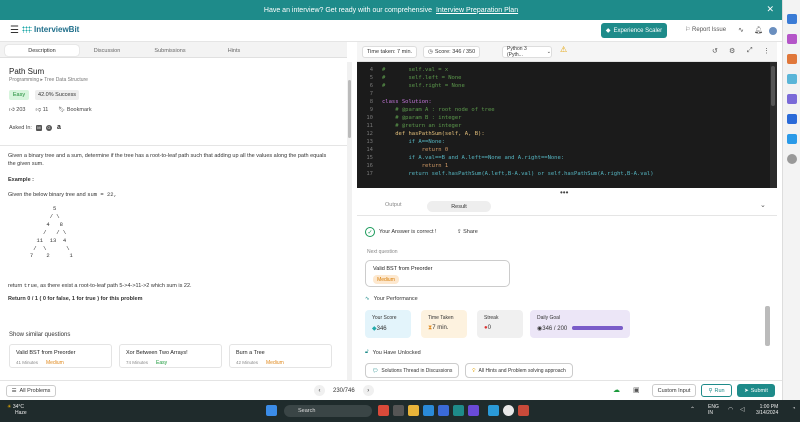 Image resolution: width=800 pixels, height=422 pixels. Describe the element at coordinates (567, 78) in the screenshot. I see `code-line: 5 # self.left = None` at that location.